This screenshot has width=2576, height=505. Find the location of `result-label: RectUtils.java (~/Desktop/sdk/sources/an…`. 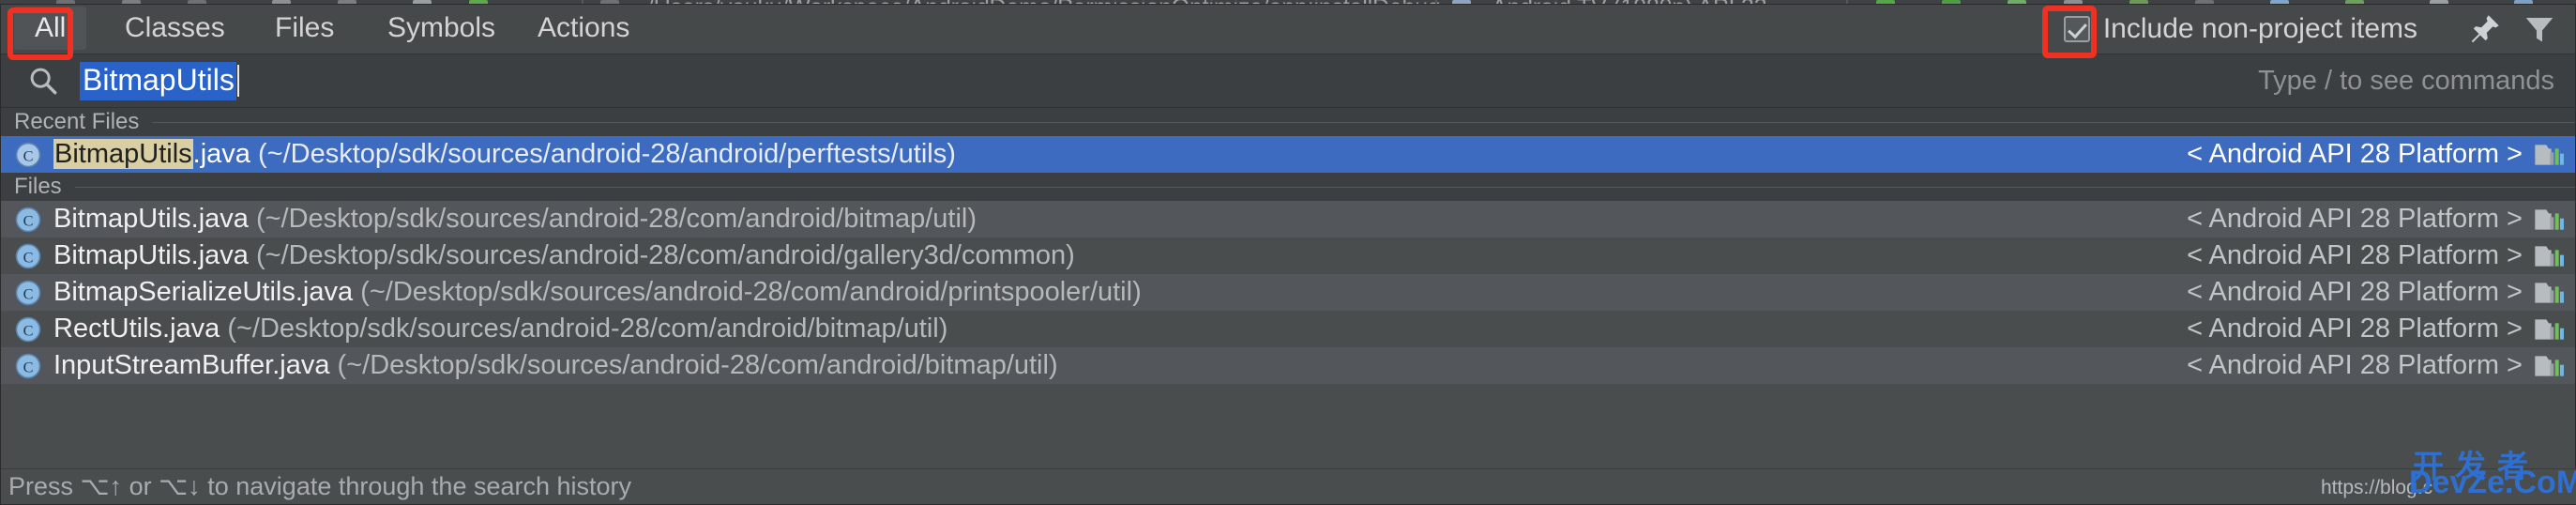

result-label: RectUtils.java (~/Desktop/sdk/sources/an… is located at coordinates (500, 329).